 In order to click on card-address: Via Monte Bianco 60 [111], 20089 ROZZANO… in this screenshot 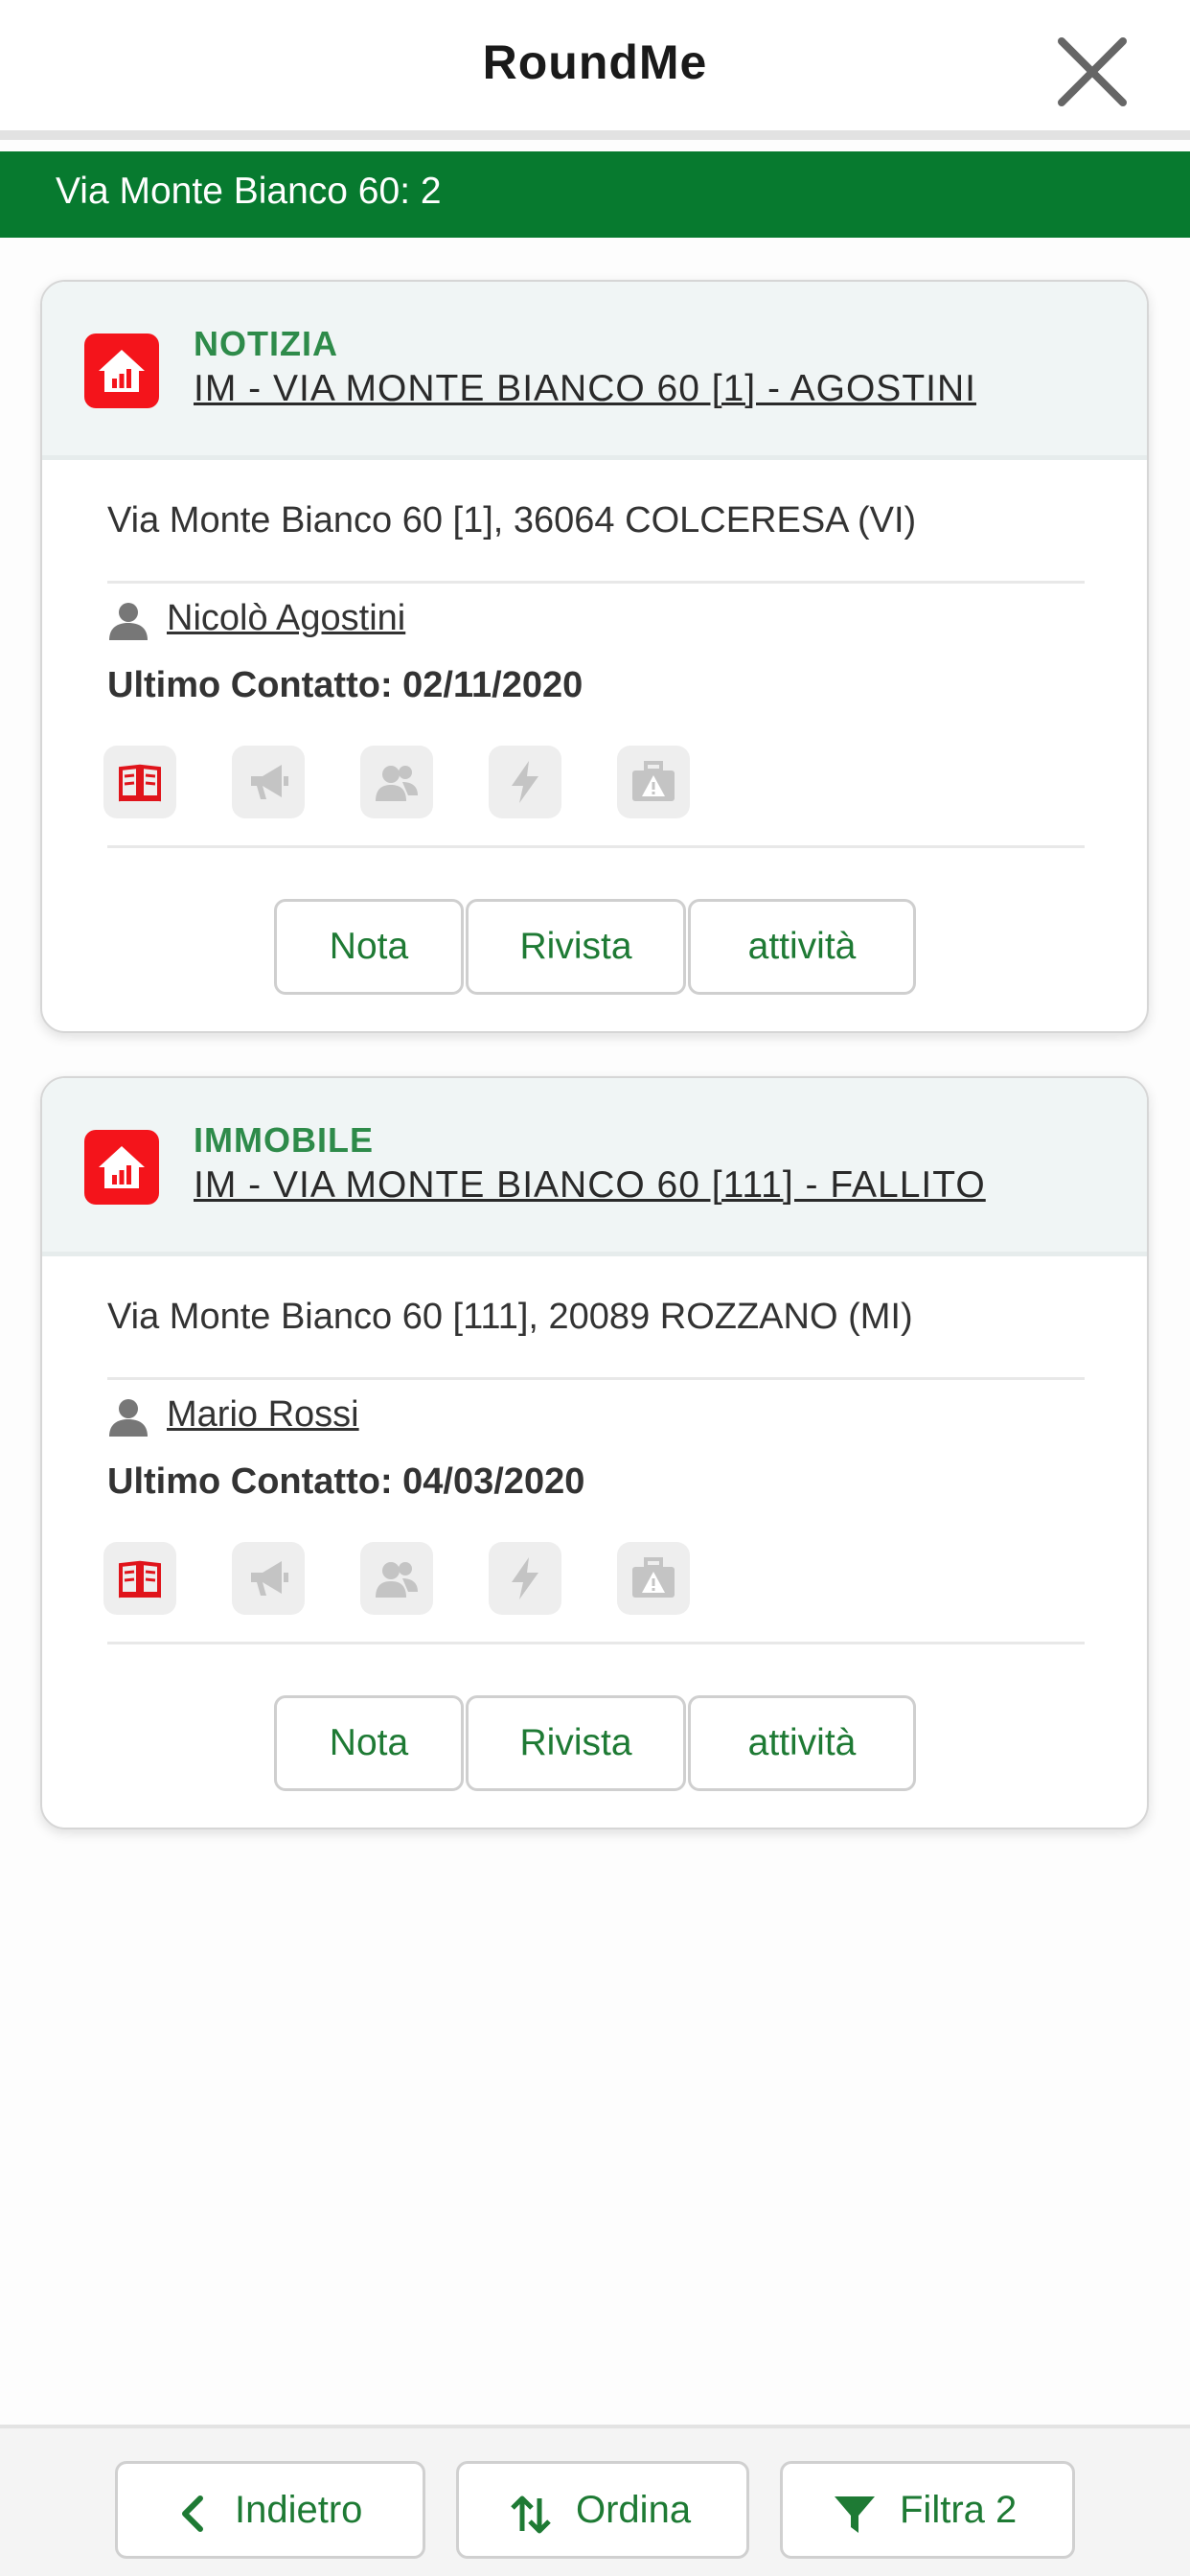, I will do `click(510, 1317)`.